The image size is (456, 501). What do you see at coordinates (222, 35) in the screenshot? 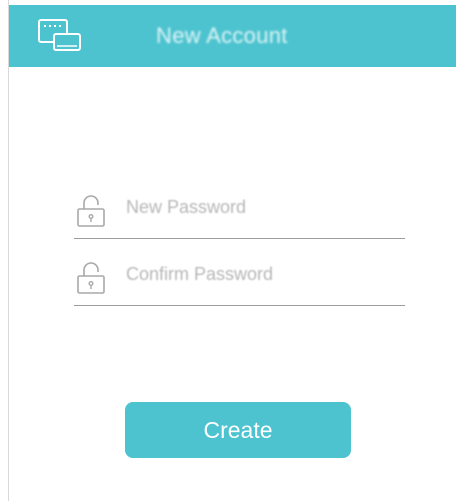
I see `page-title: New Account` at bounding box center [222, 35].